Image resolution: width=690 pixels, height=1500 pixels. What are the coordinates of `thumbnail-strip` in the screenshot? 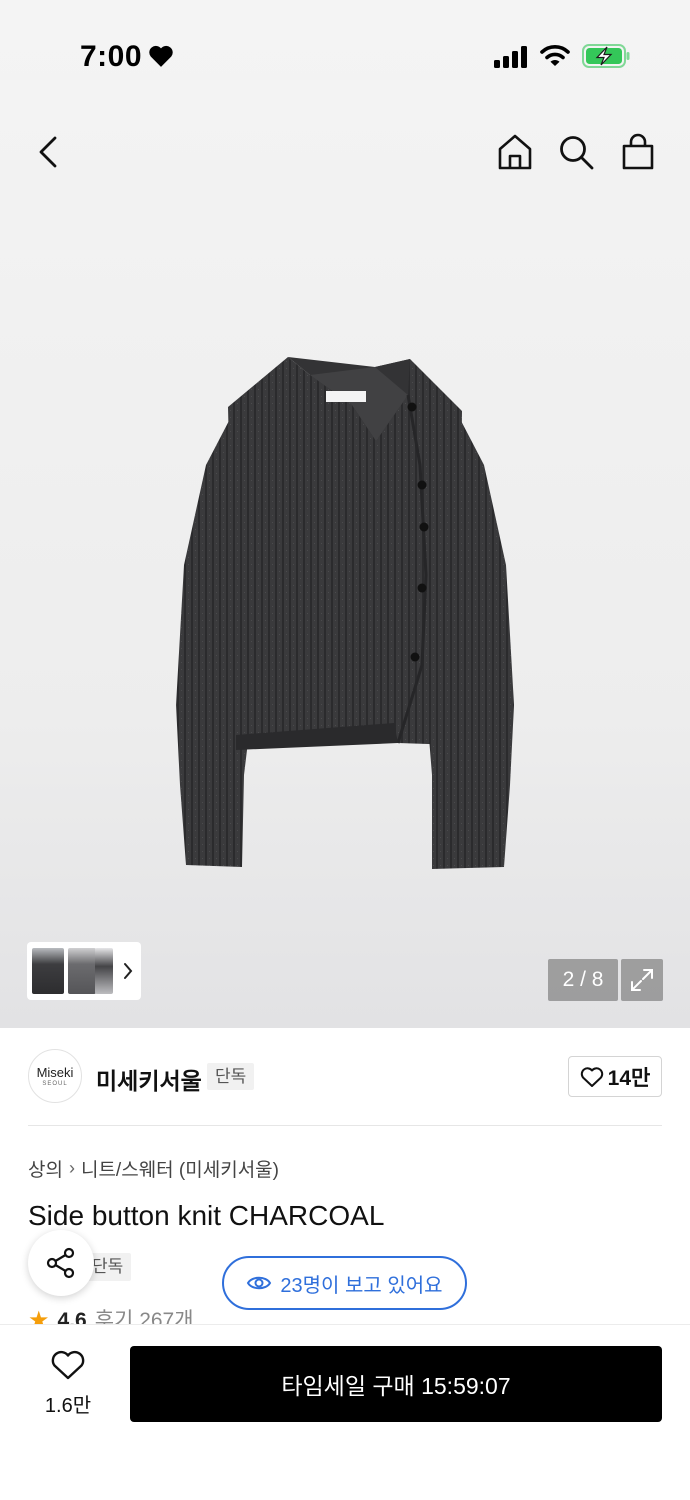 It's located at (84, 971).